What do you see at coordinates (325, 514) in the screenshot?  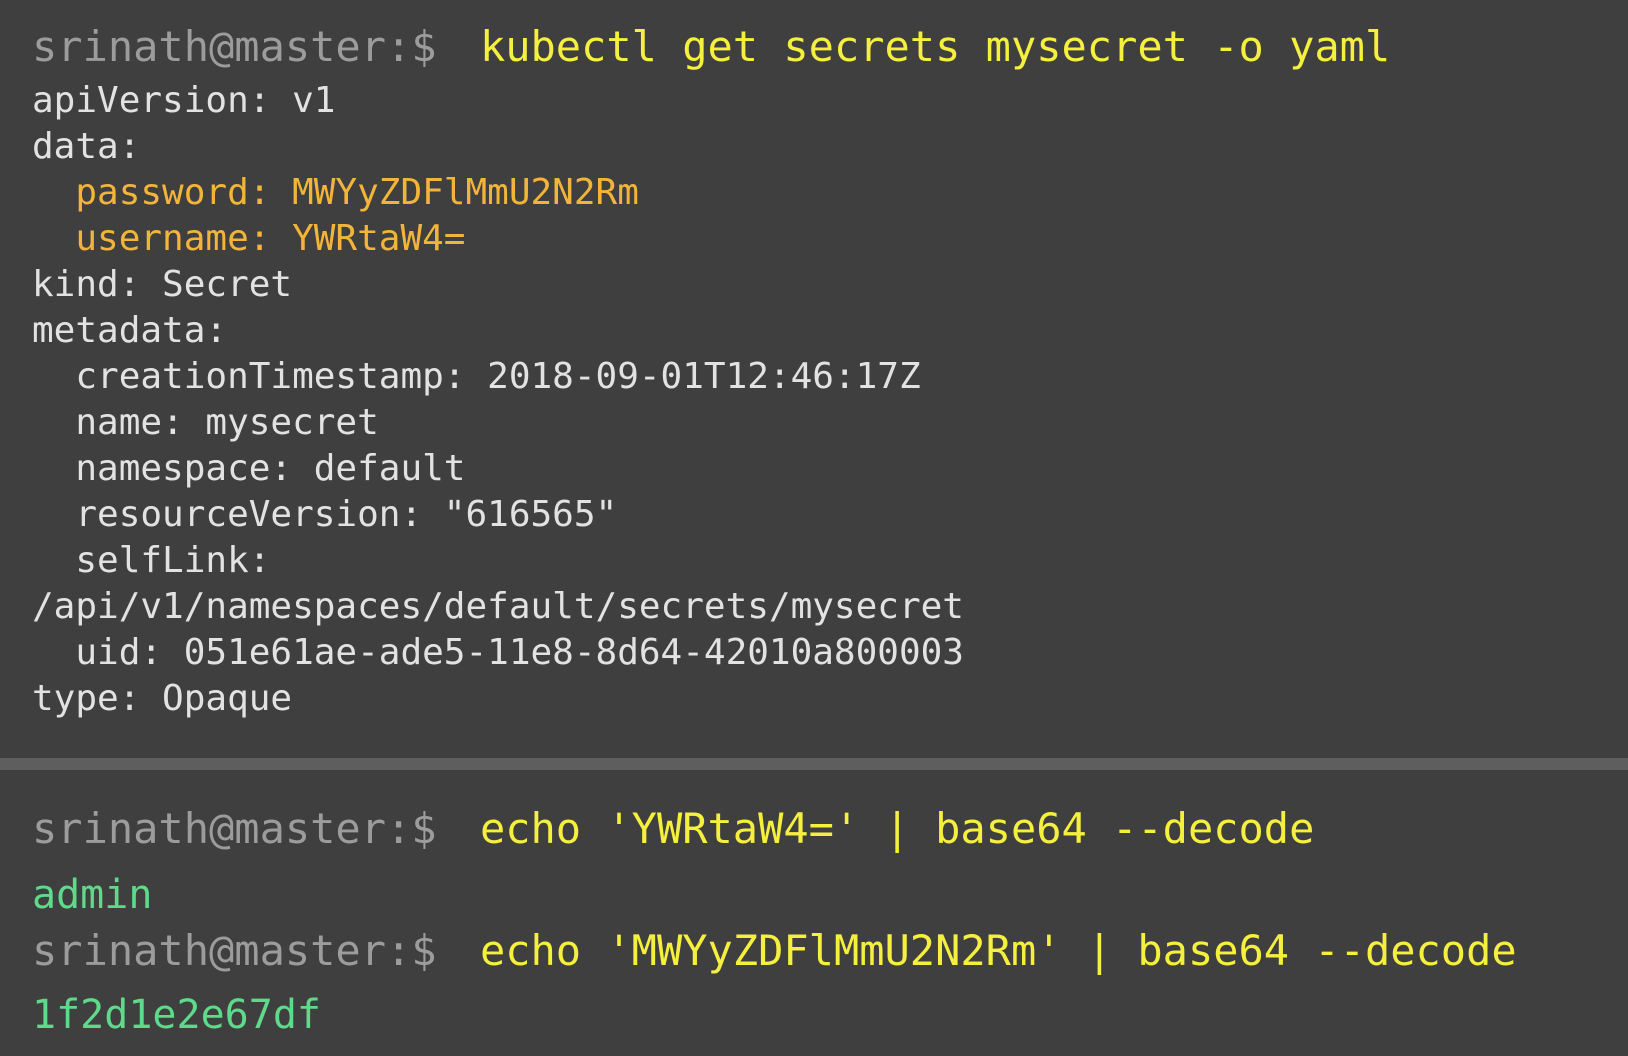 I see `output-line: resourceVersion: "616565"` at bounding box center [325, 514].